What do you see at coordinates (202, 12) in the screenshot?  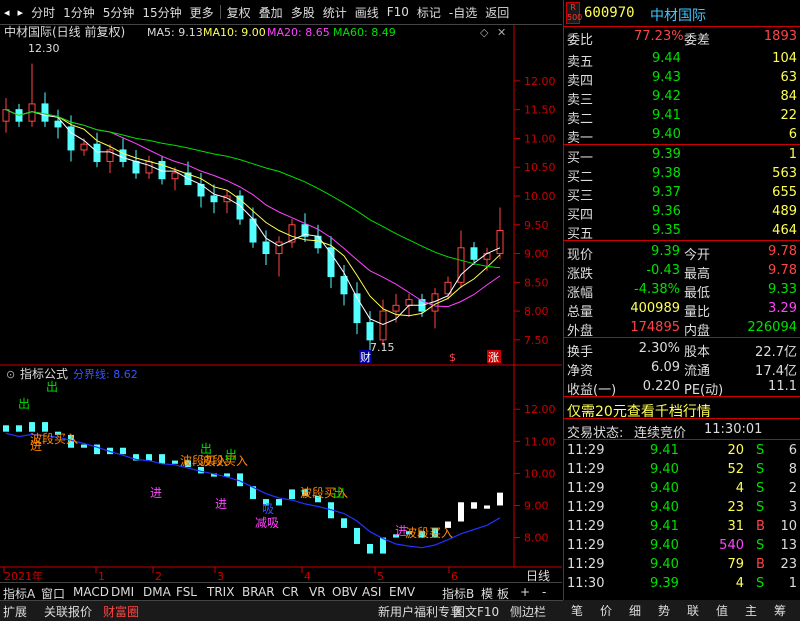 I see `toolbar-item: 更多` at bounding box center [202, 12].